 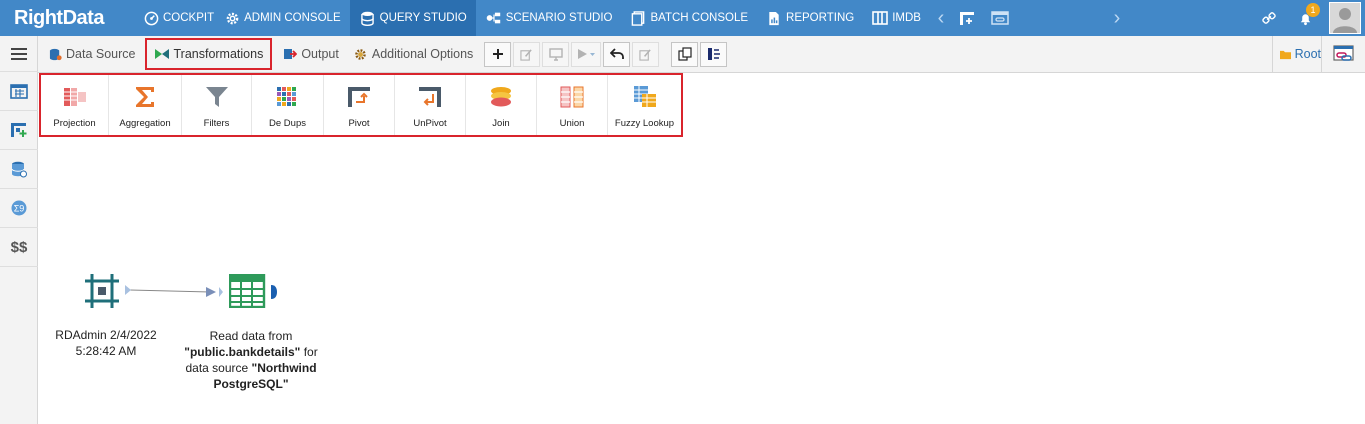 What do you see at coordinates (145, 123) in the screenshot?
I see `ribbon-label: Aggregation` at bounding box center [145, 123].